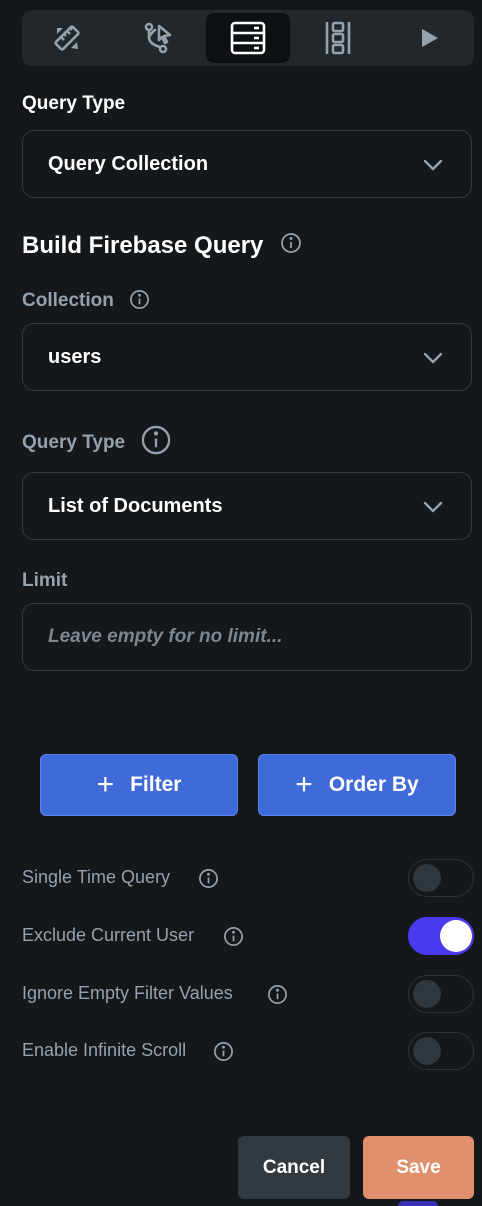 Image resolution: width=482 pixels, height=1206 pixels. What do you see at coordinates (247, 506) in the screenshot?
I see `documents-query-type-select: List of Documents` at bounding box center [247, 506].